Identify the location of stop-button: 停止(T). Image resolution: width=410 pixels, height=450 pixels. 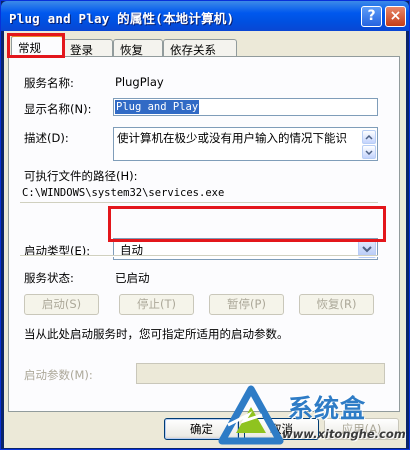
(156, 304).